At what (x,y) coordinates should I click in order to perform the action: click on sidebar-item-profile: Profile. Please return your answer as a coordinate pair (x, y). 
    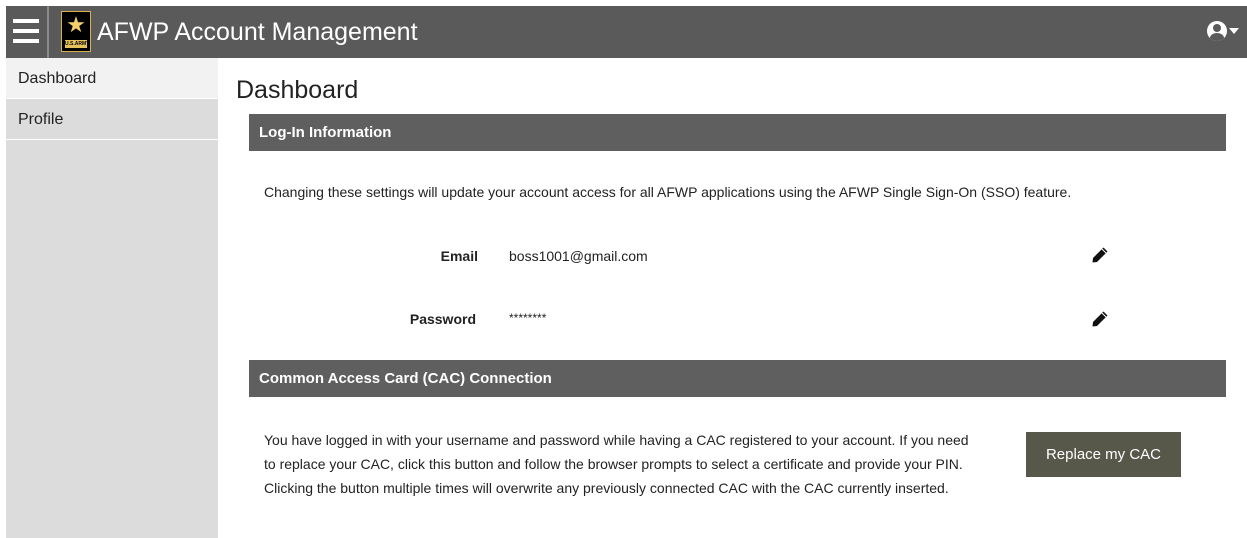
    Looking at the image, I should click on (112, 119).